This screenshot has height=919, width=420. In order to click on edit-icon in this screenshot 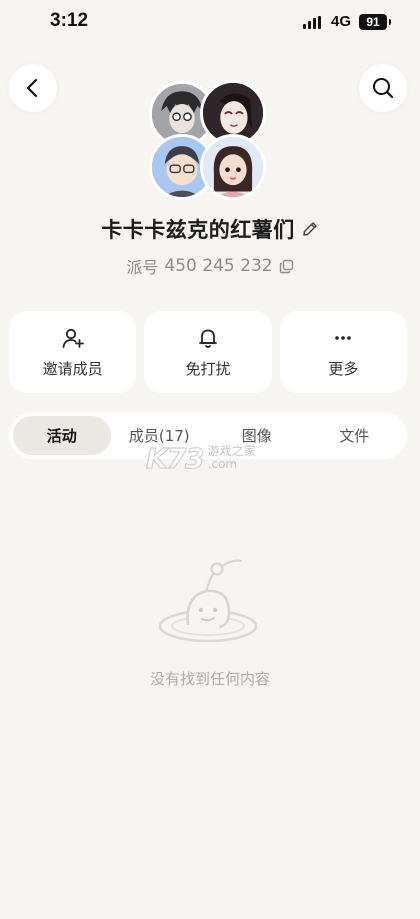, I will do `click(310, 229)`.